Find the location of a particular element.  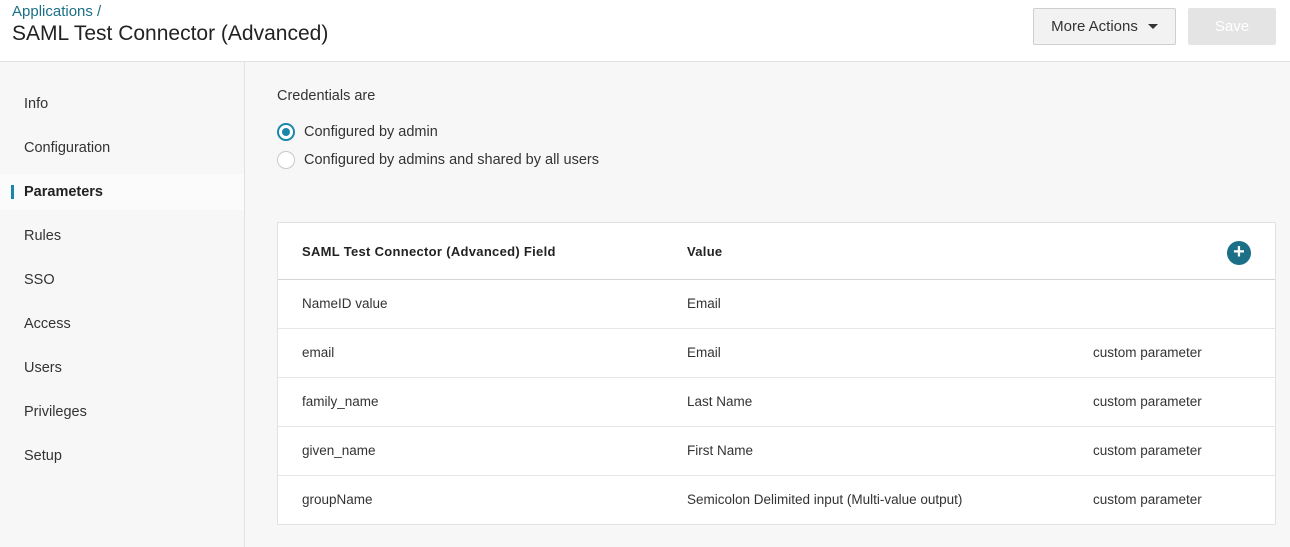

column-header-field: SAML Test Connector (Advanced) Field is located at coordinates (429, 251).